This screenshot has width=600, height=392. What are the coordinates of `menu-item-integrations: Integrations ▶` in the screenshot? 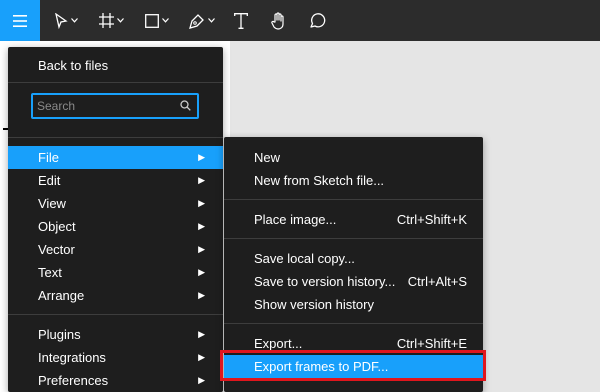 It's located at (115, 357).